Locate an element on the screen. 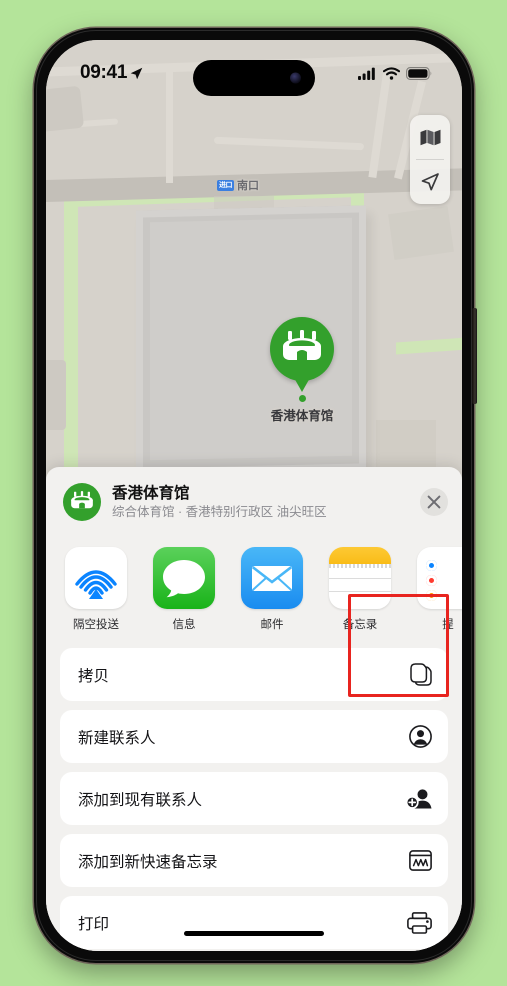 This screenshot has height=986, width=507. navigation-arrow-icon is located at coordinates (430, 182).